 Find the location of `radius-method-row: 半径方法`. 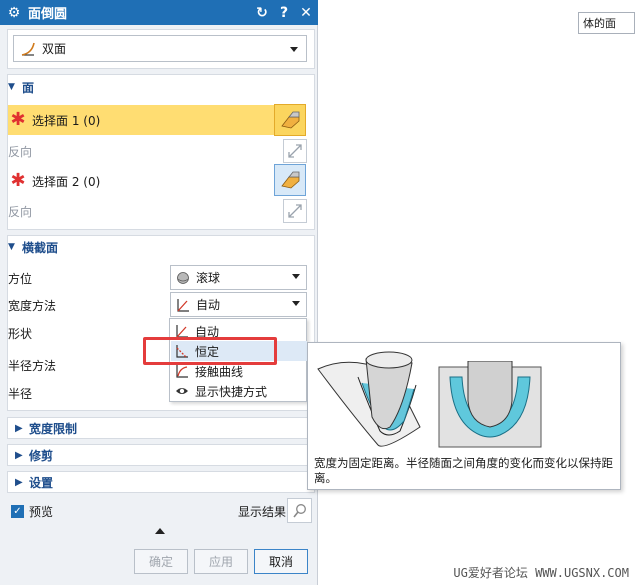

radius-method-row: 半径方法 is located at coordinates (32, 365).